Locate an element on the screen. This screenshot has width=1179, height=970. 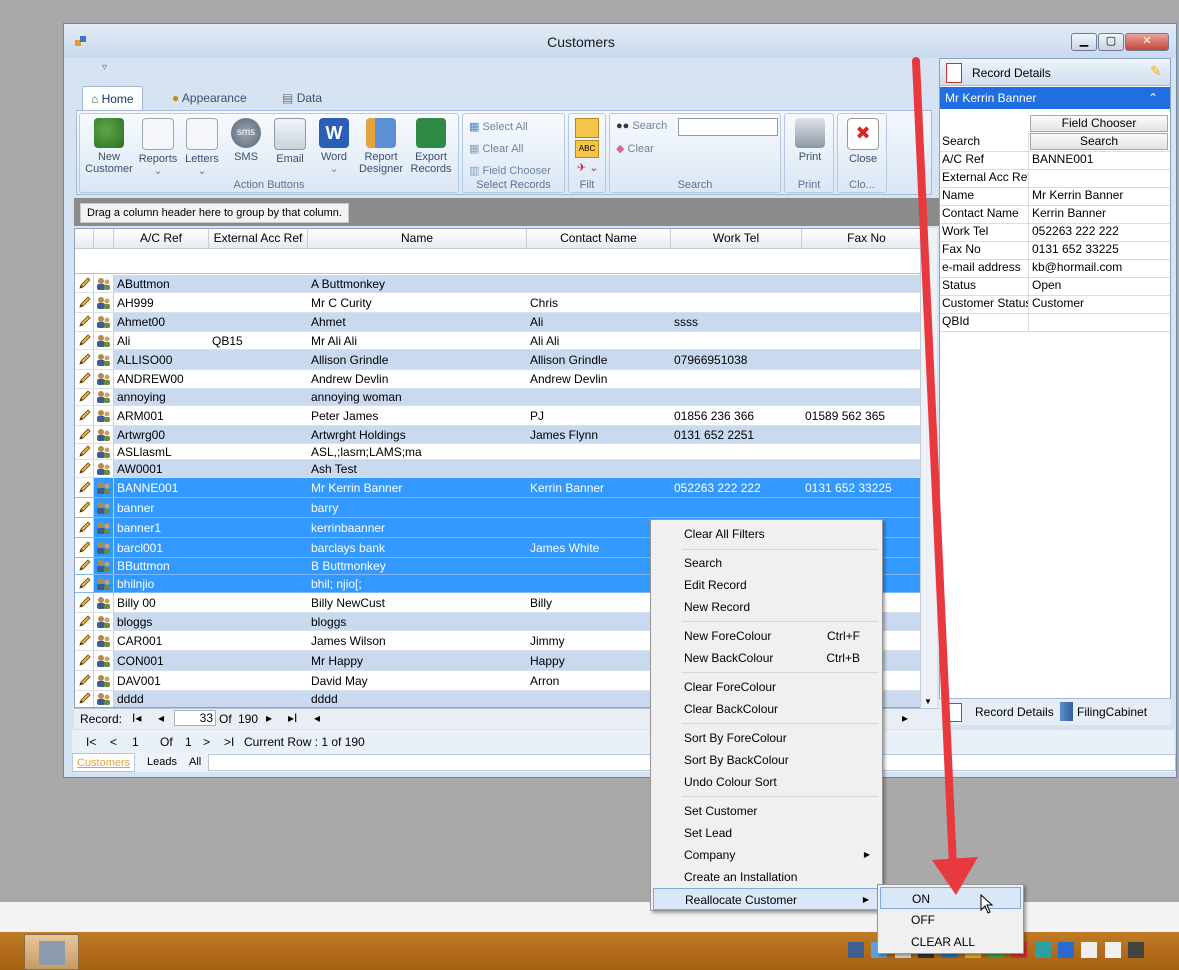
cell-ref: BButtmon is located at coordinates (161, 566).